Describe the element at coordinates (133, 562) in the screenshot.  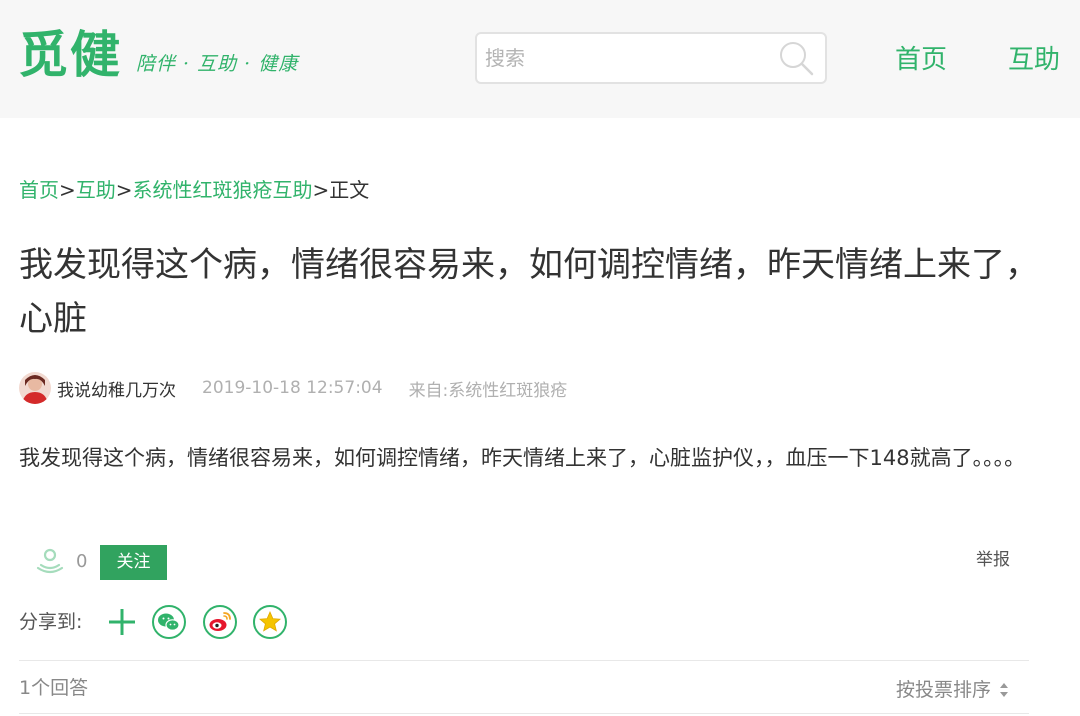
I see `follow-button: 关注` at that location.